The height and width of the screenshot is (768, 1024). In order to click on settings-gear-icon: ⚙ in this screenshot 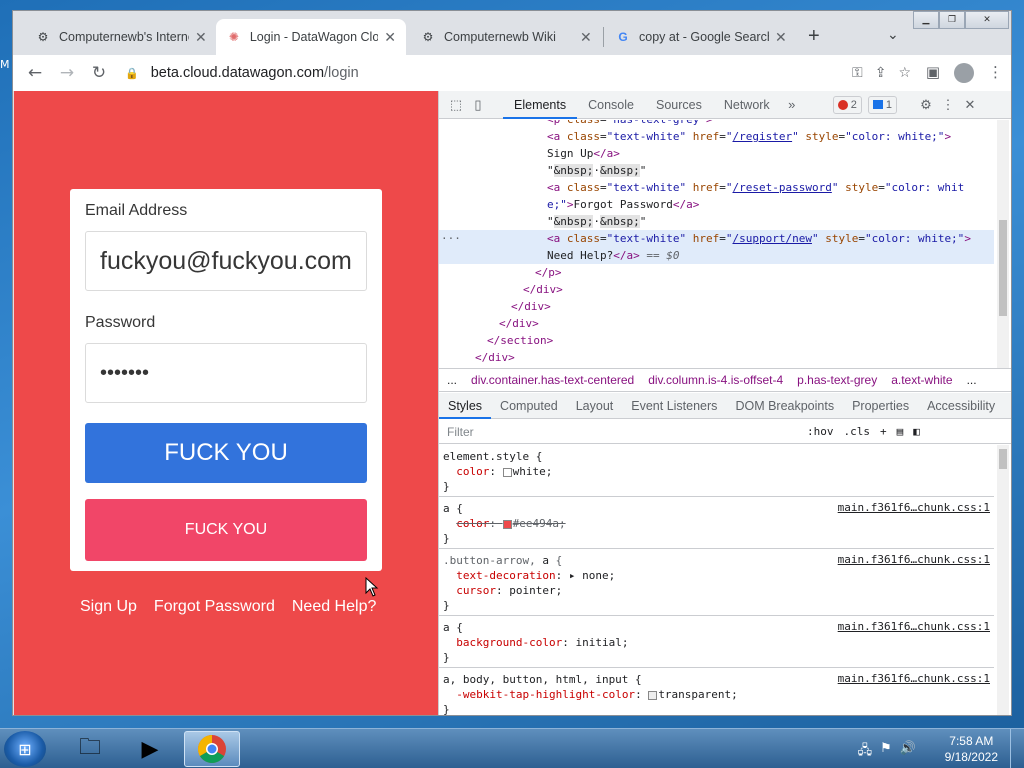, I will do `click(926, 105)`.